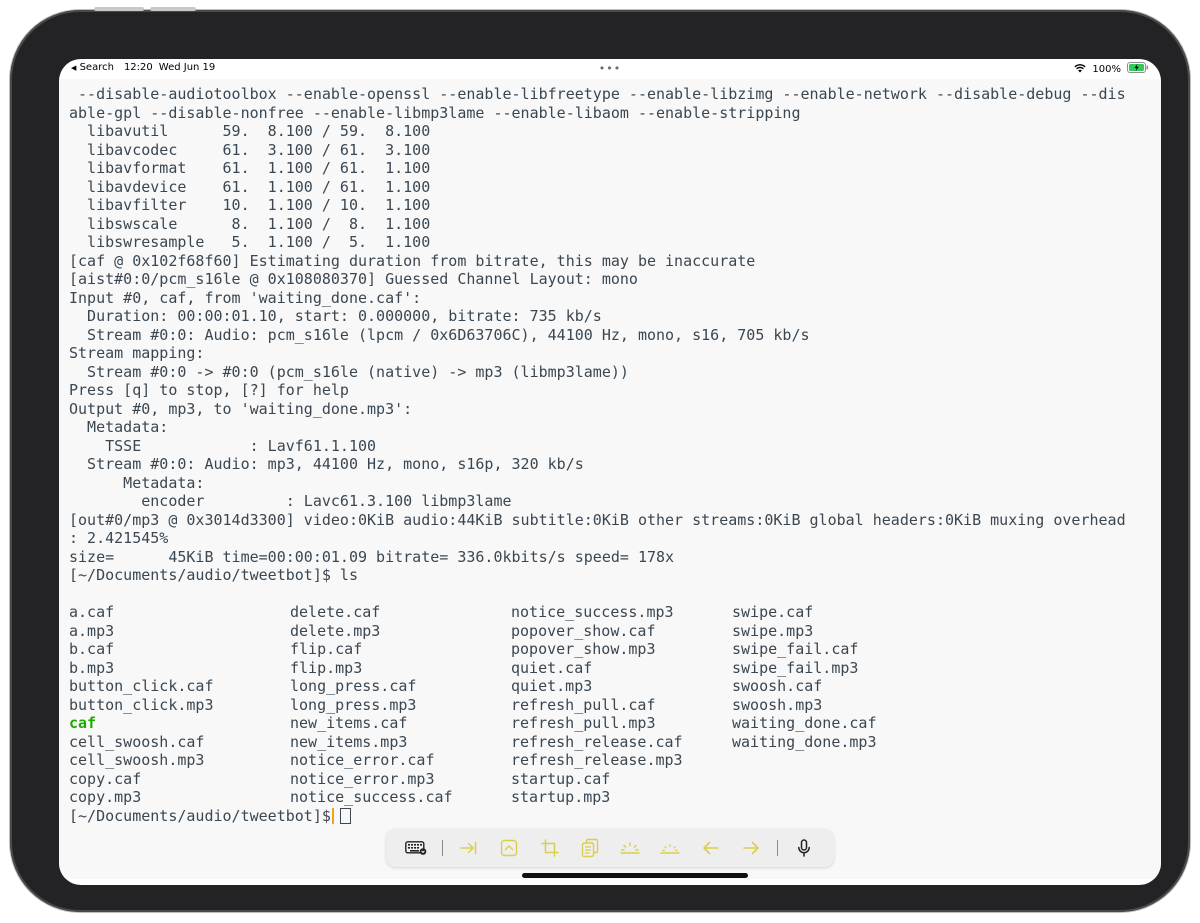 The width and height of the screenshot is (1200, 923). Describe the element at coordinates (777, 704) in the screenshot. I see `ls-file-entry: swoosh.mp3` at that location.